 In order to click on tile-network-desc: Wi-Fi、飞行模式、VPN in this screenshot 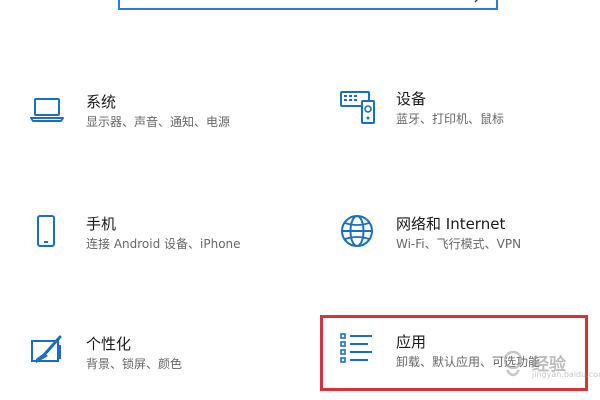, I will do `click(459, 244)`.